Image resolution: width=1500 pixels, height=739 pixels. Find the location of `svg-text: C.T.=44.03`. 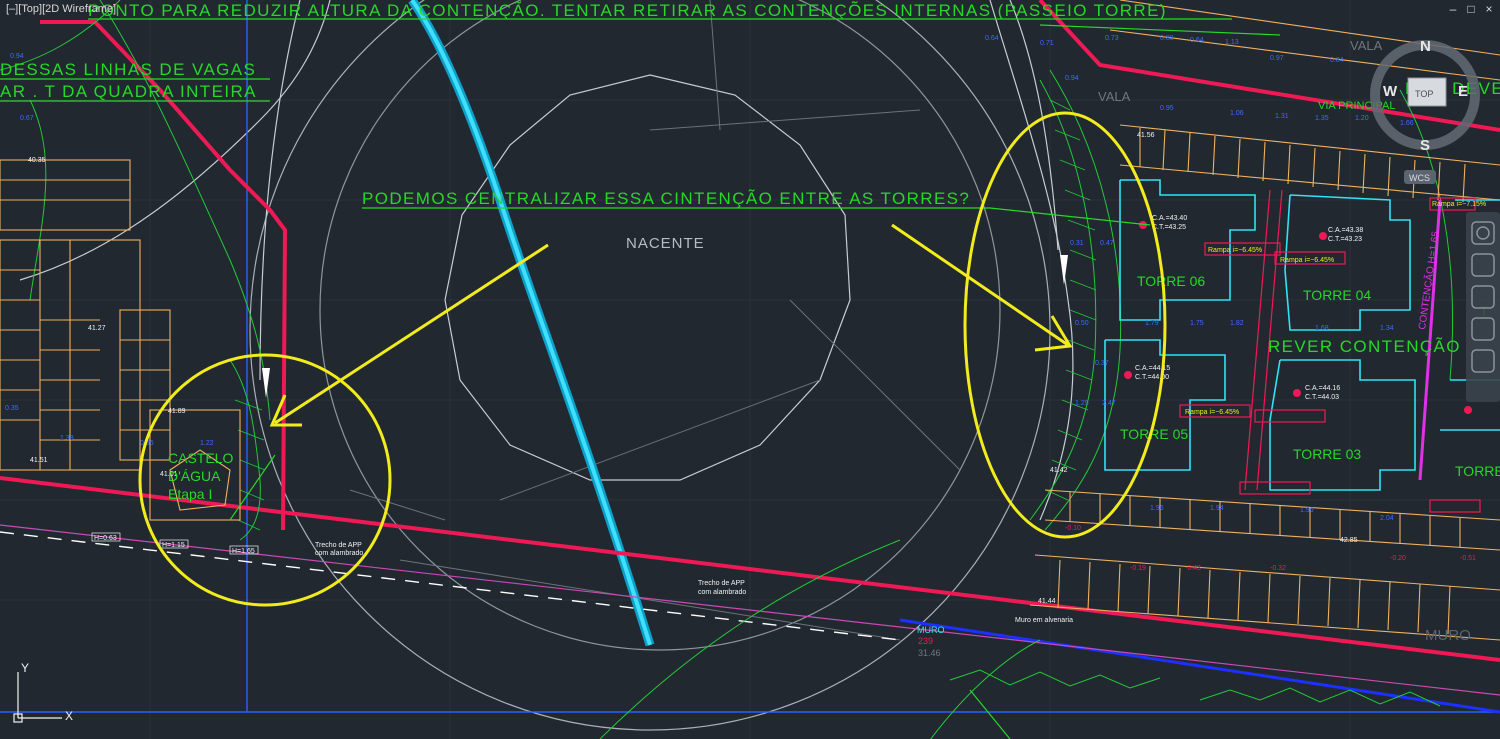

svg-text: C.T.=44.03 is located at coordinates (1322, 397).